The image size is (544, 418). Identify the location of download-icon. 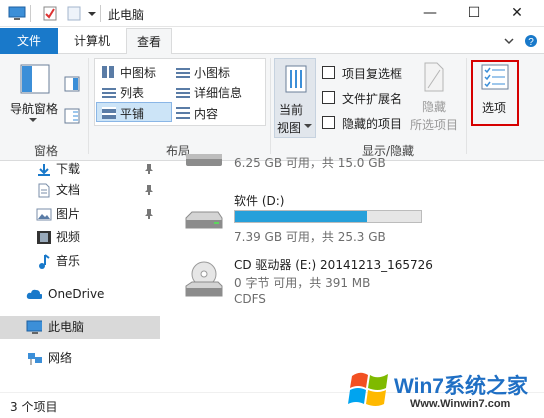
(44, 170).